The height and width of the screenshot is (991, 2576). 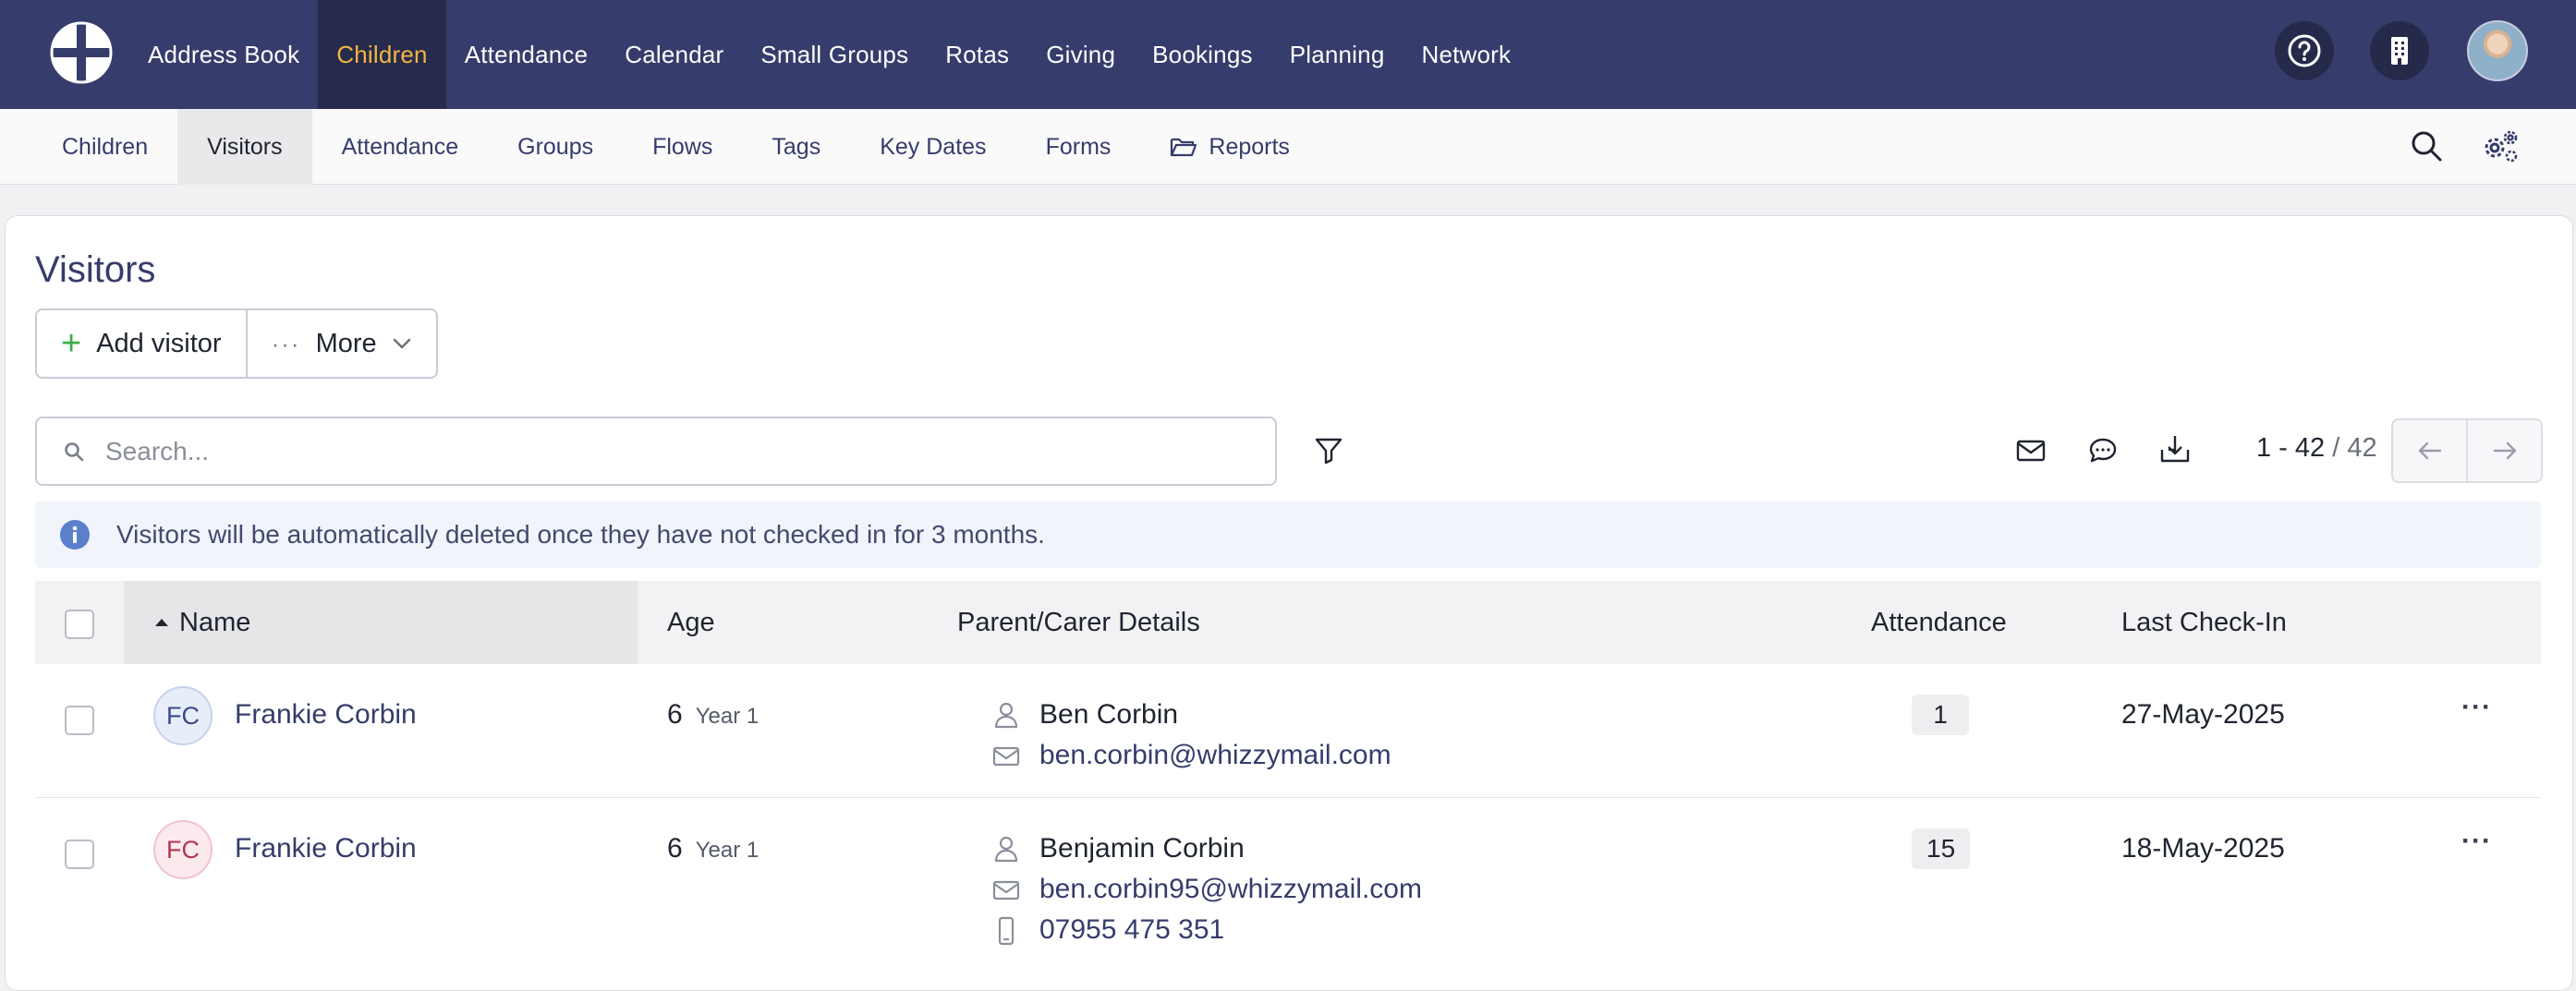 I want to click on arrow-left-icon, so click(x=2429, y=450).